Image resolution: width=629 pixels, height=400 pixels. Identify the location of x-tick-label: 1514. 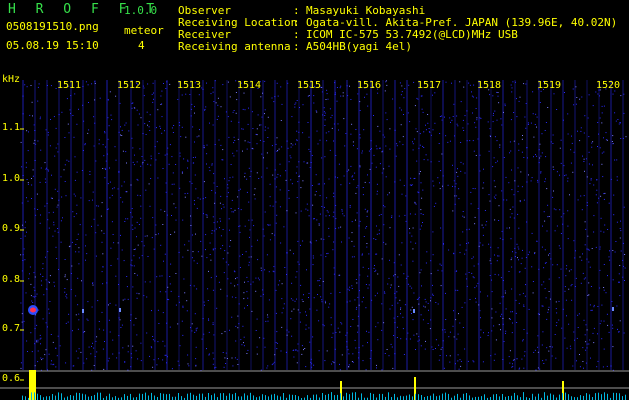
(249, 85).